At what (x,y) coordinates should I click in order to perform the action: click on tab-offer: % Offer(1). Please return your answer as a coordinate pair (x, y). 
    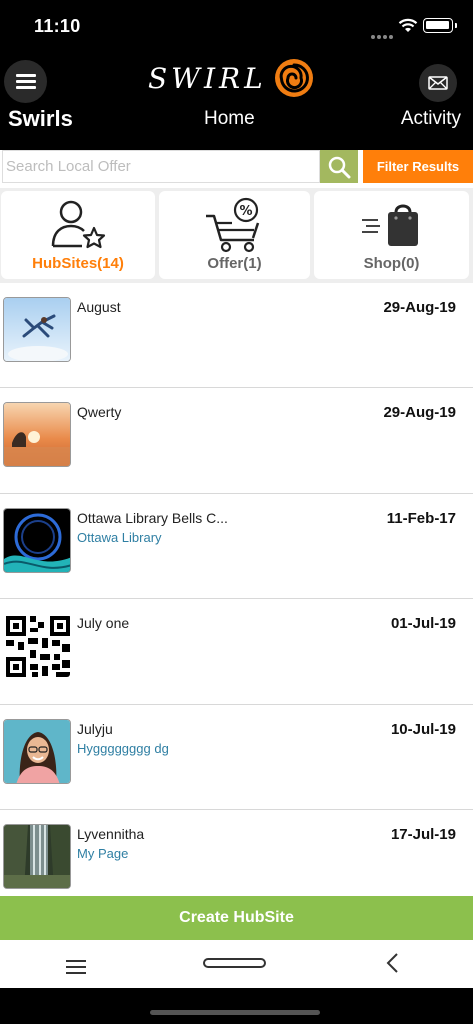
    Looking at the image, I should click on (234, 235).